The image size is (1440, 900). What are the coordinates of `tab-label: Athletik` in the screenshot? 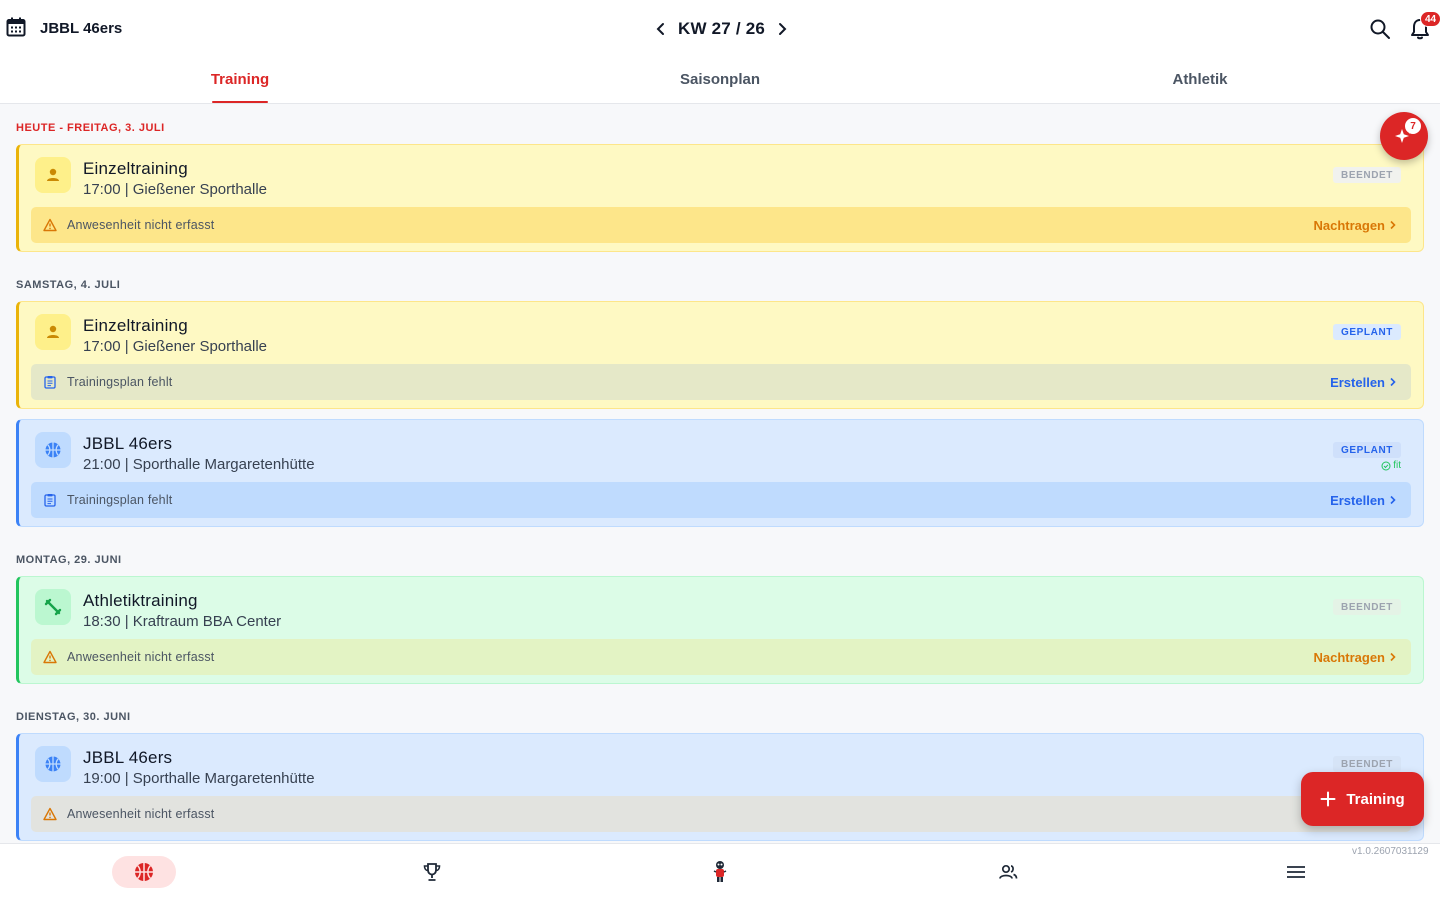 It's located at (1200, 79).